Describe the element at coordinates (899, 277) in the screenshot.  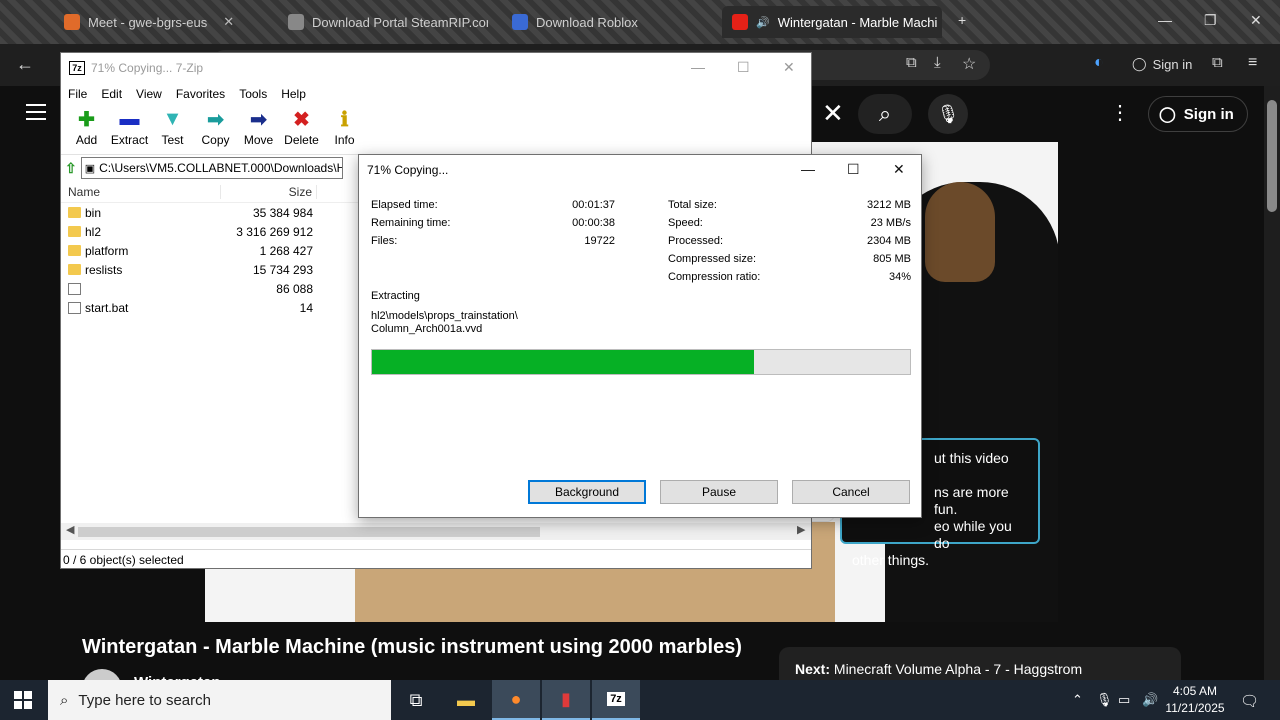
I see `compression-ratio-value: 34%` at that location.